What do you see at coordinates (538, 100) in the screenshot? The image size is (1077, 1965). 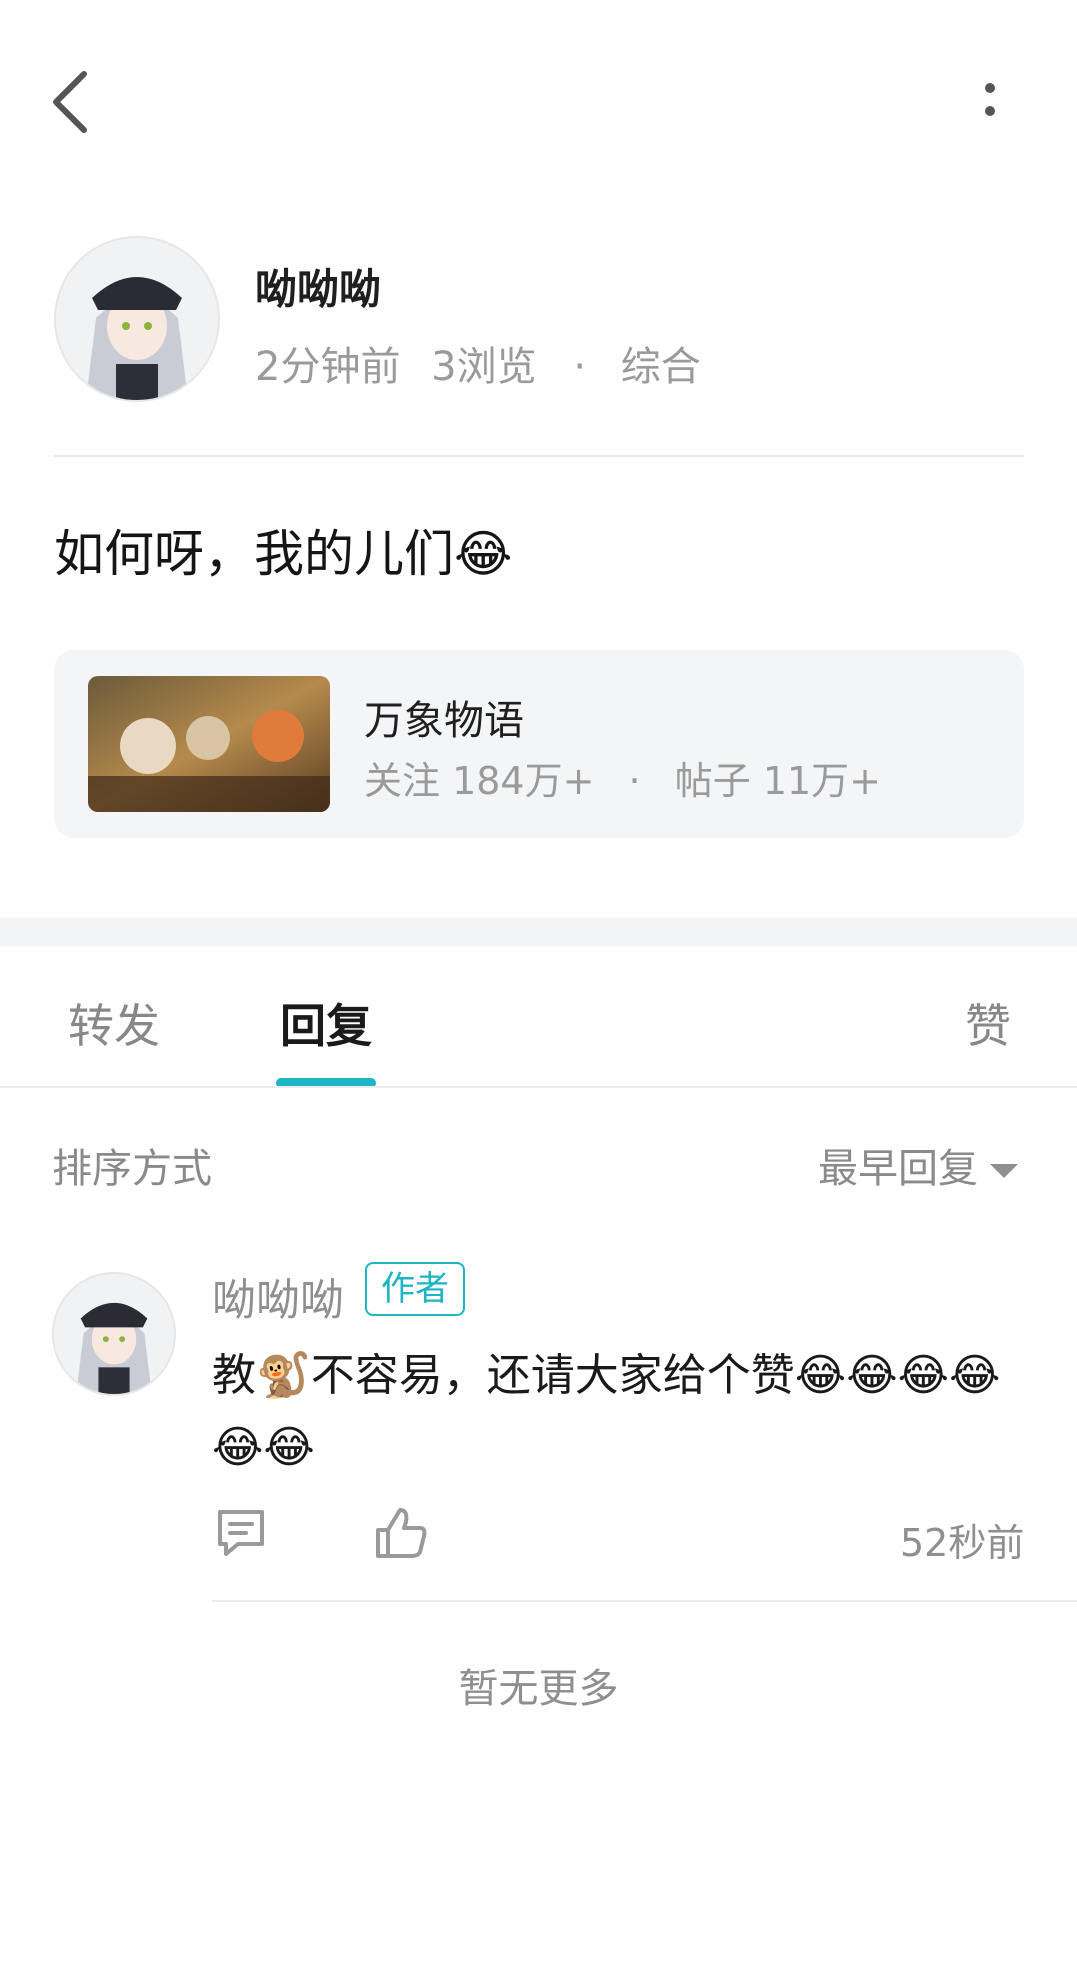 I see `top-bar` at bounding box center [538, 100].